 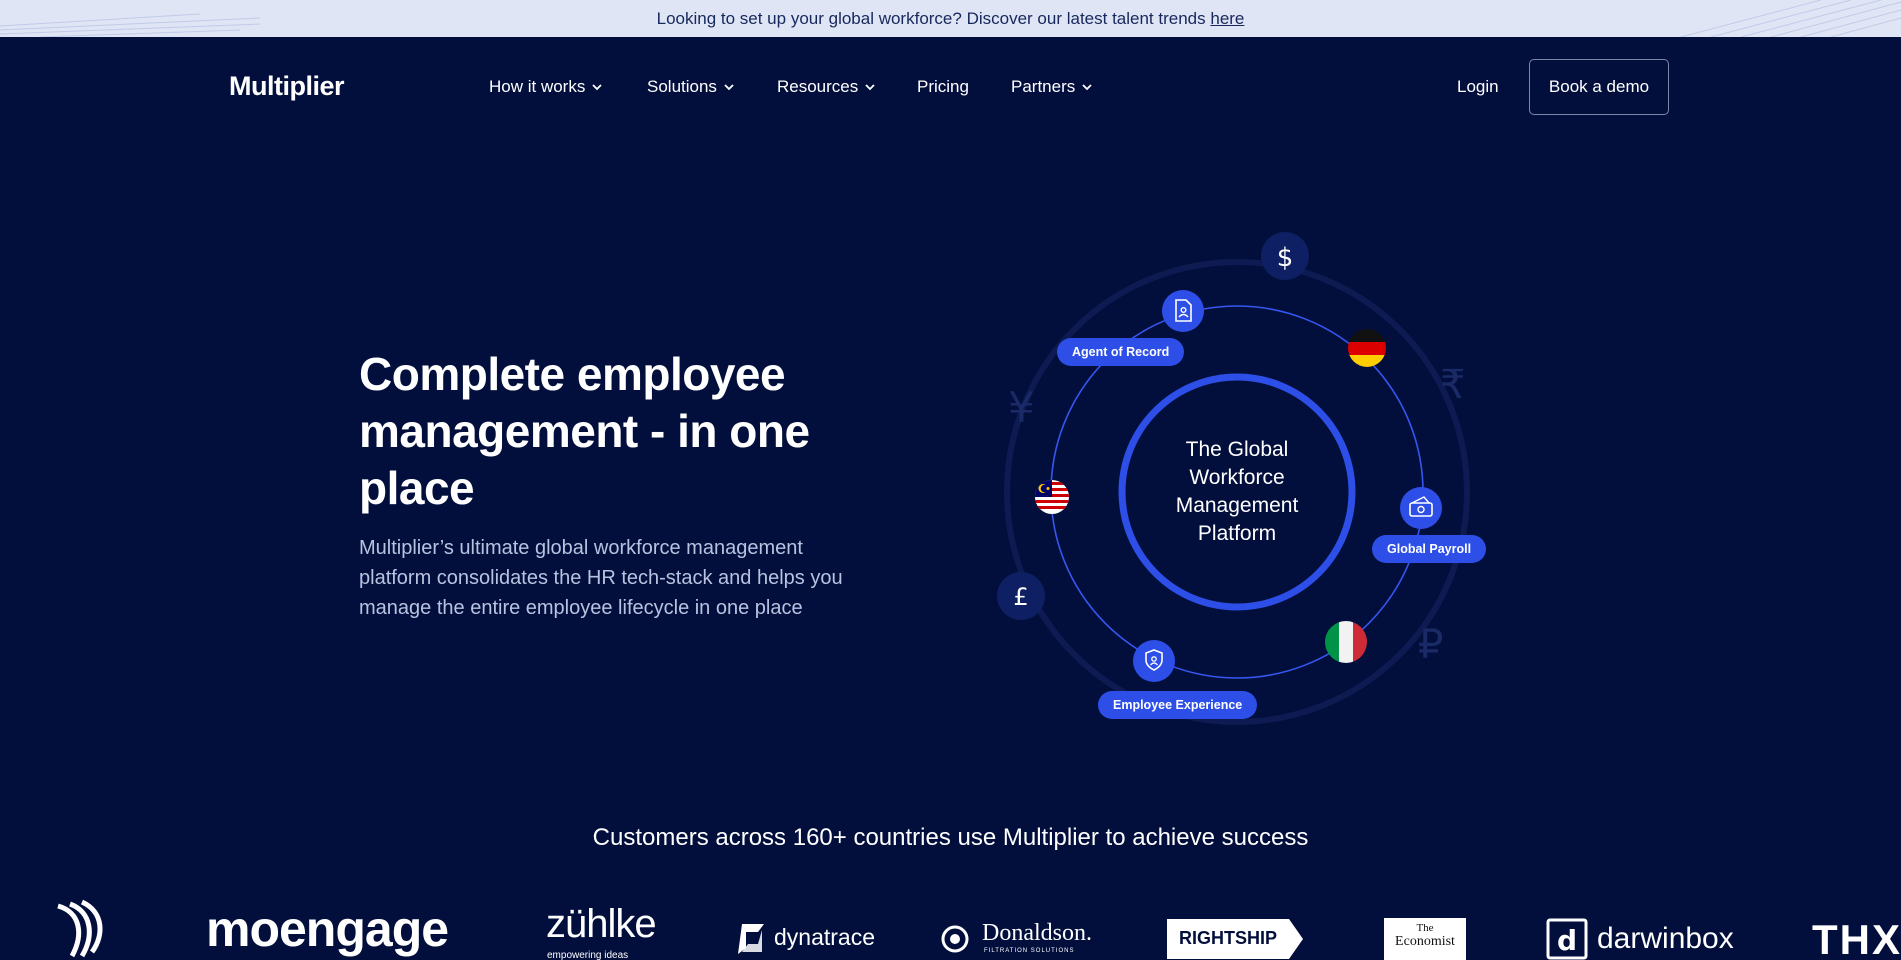 I want to click on zuhlke-logo: zühlke, so click(x=601, y=924).